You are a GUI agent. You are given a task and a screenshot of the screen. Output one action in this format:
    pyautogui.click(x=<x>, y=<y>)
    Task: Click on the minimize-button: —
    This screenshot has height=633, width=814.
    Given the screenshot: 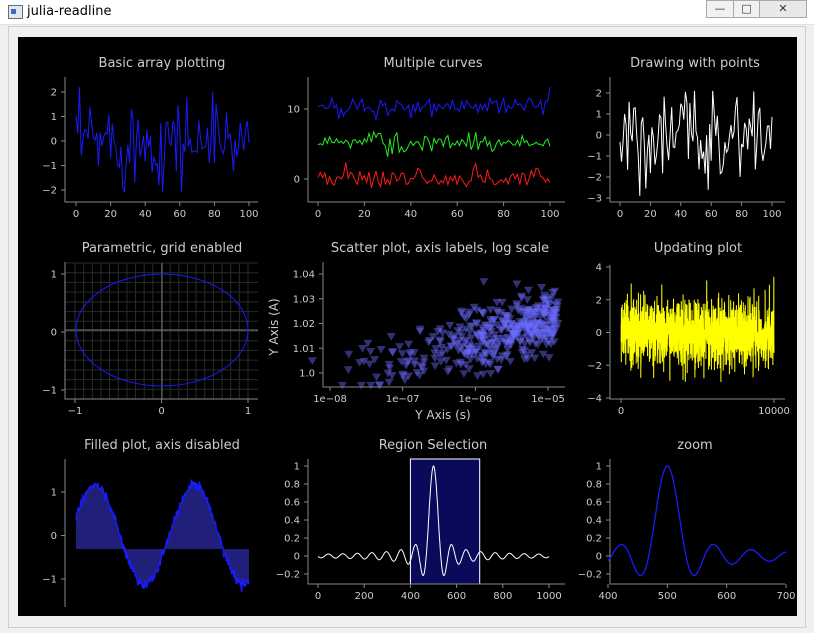 What is the action you would take?
    pyautogui.click(x=720, y=9)
    